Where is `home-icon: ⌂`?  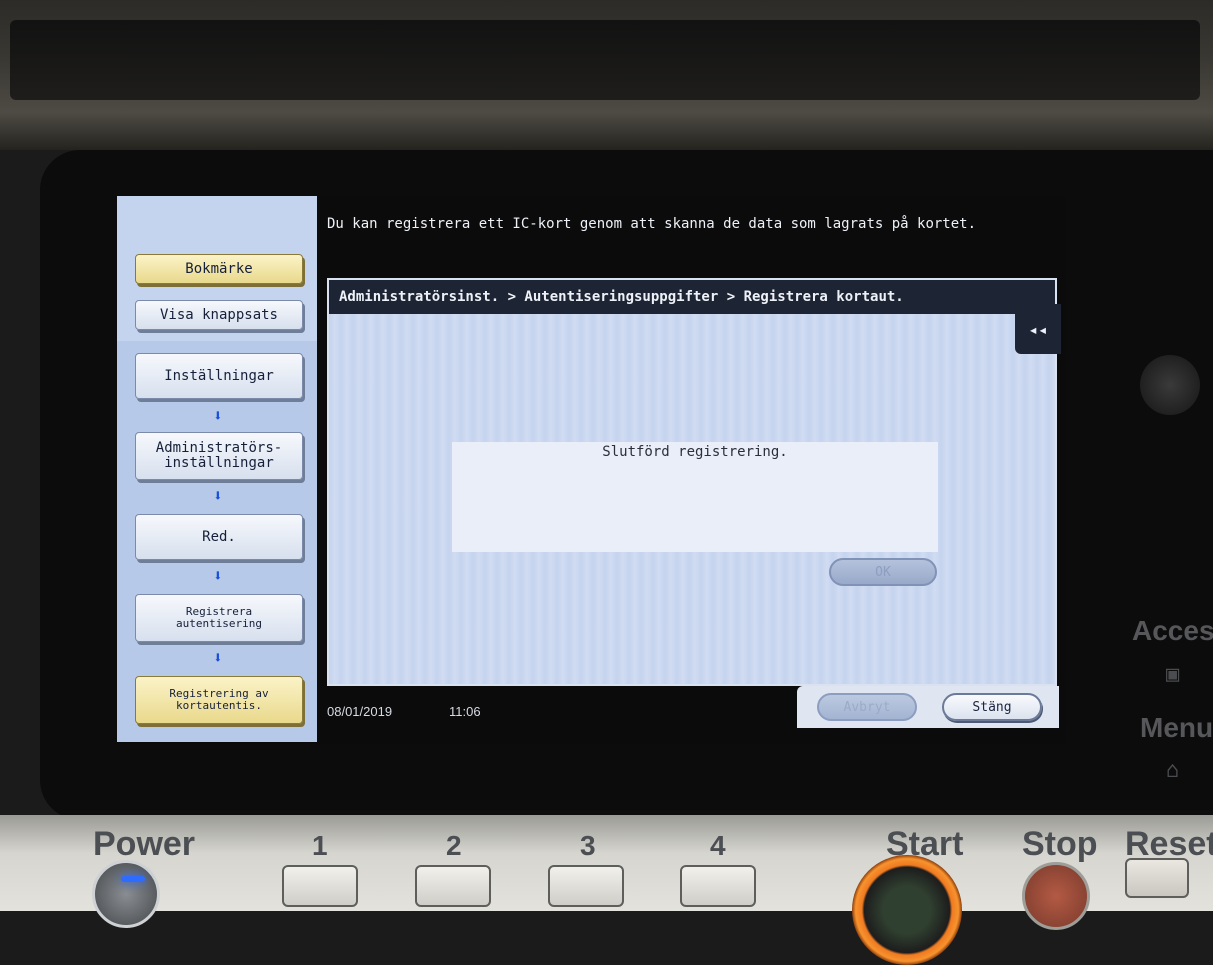 home-icon: ⌂ is located at coordinates (1173, 770).